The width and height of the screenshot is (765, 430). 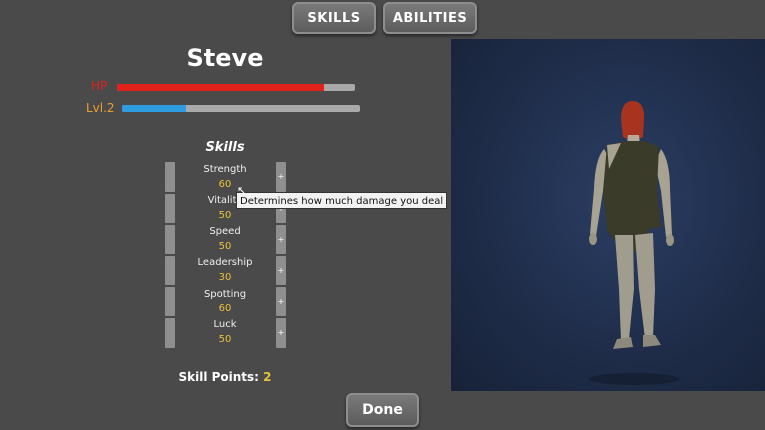 What do you see at coordinates (242, 190) in the screenshot?
I see `mouse-cursor-icon: ↖` at bounding box center [242, 190].